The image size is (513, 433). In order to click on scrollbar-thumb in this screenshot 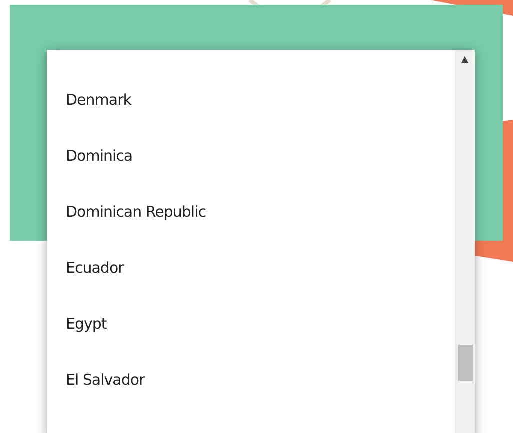, I will do `click(465, 363)`.